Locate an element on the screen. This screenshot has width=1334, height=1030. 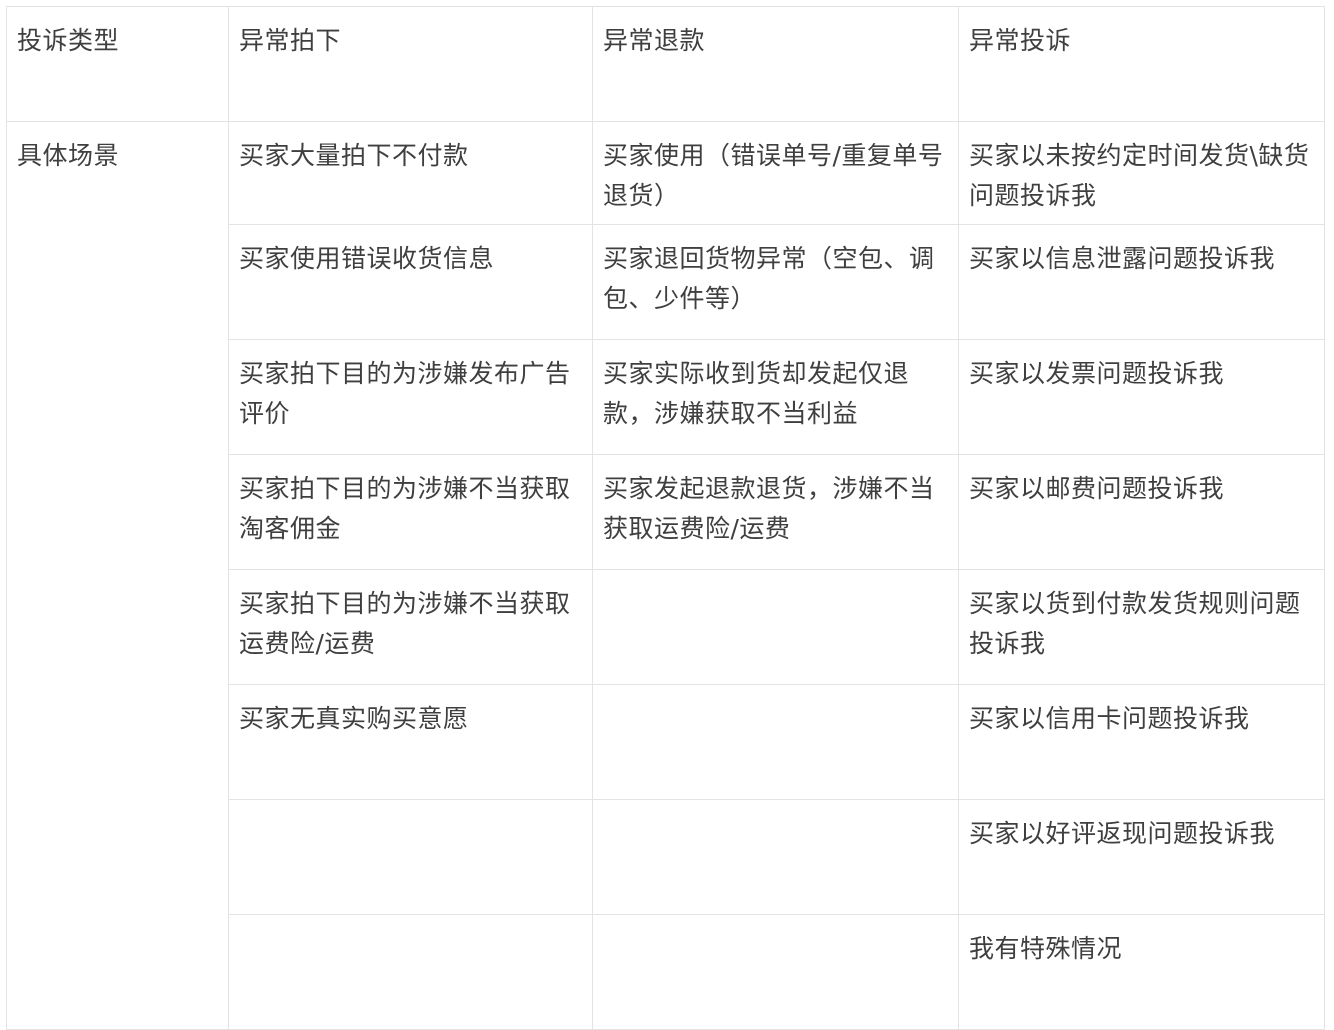
header-complaint-type: 投诉类型 is located at coordinates (117, 64).